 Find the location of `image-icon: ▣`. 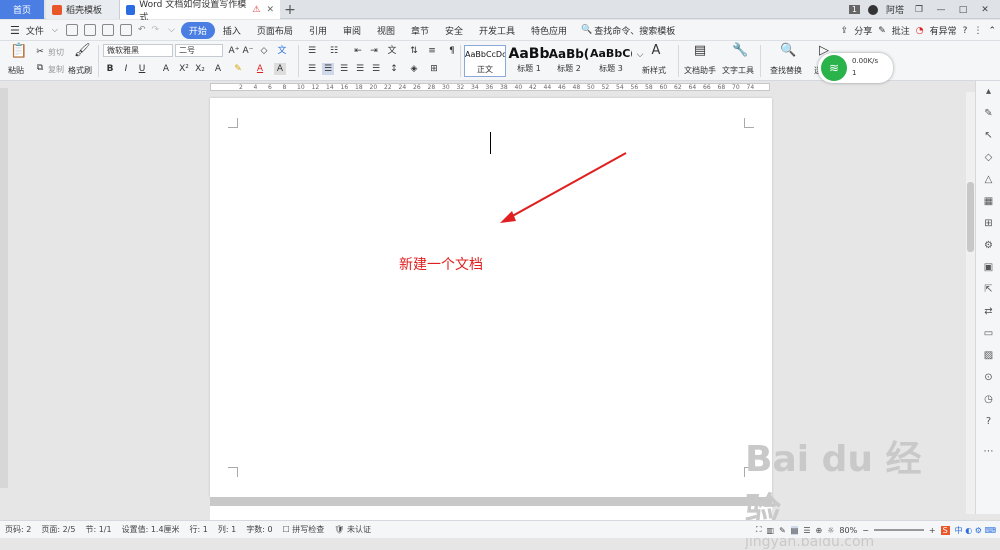

image-icon: ▣ is located at coordinates (988, 267).